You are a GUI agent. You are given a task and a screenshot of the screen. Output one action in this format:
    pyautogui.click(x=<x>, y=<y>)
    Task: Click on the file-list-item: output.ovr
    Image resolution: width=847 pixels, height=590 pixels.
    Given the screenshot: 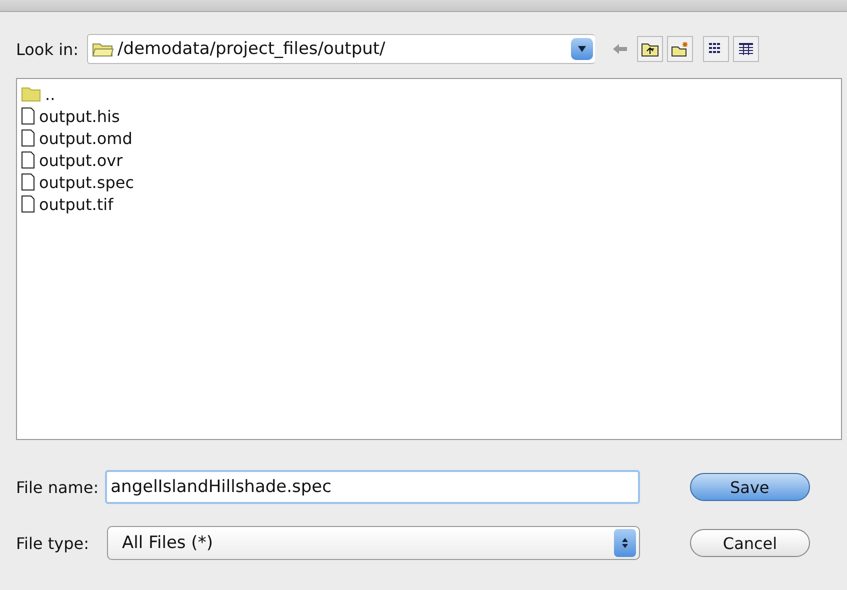 What is the action you would take?
    pyautogui.click(x=81, y=160)
    